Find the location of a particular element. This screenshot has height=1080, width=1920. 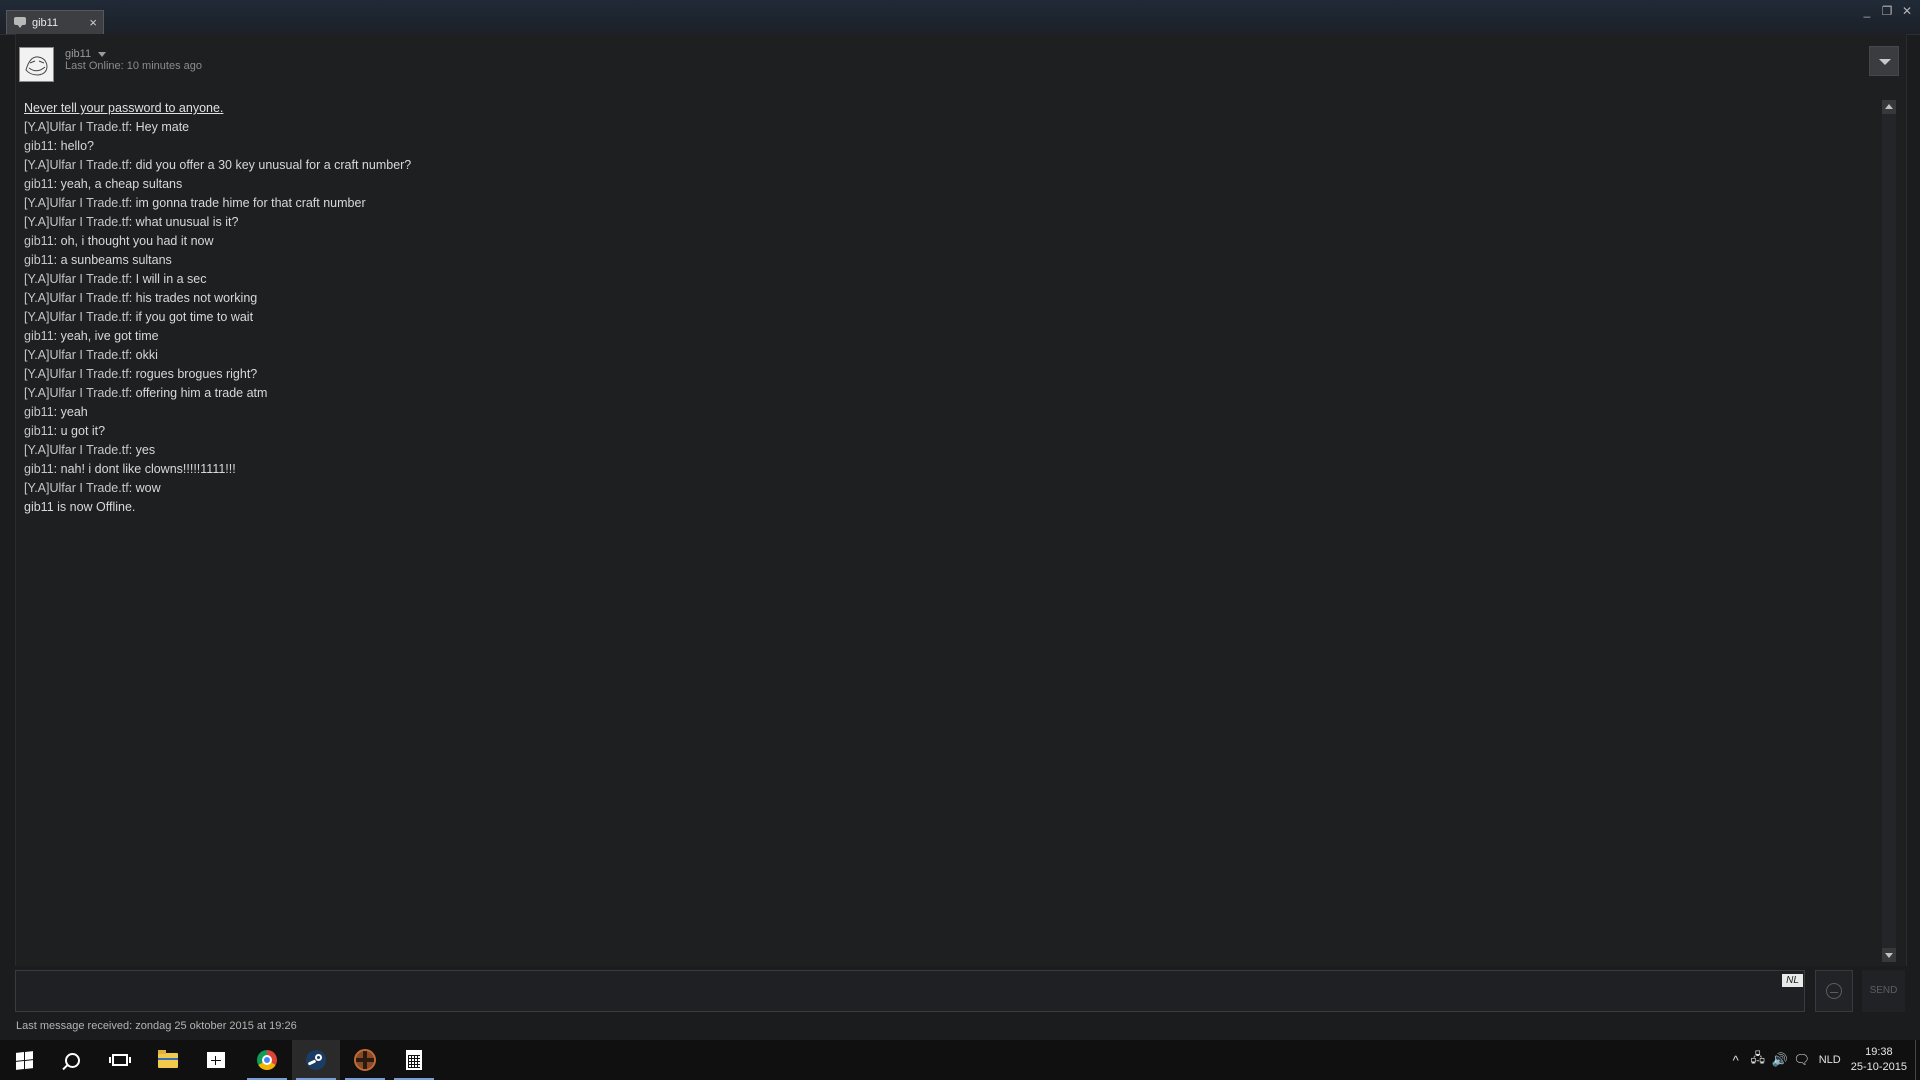

chat-message: [Y.A]Ulfar I Trade.tf: I will in a sec is located at coordinates (949, 279).